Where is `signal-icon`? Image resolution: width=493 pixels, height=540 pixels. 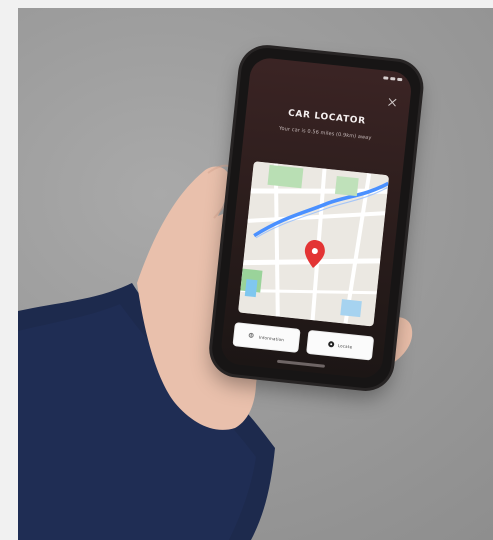
signal-icon is located at coordinates (386, 78).